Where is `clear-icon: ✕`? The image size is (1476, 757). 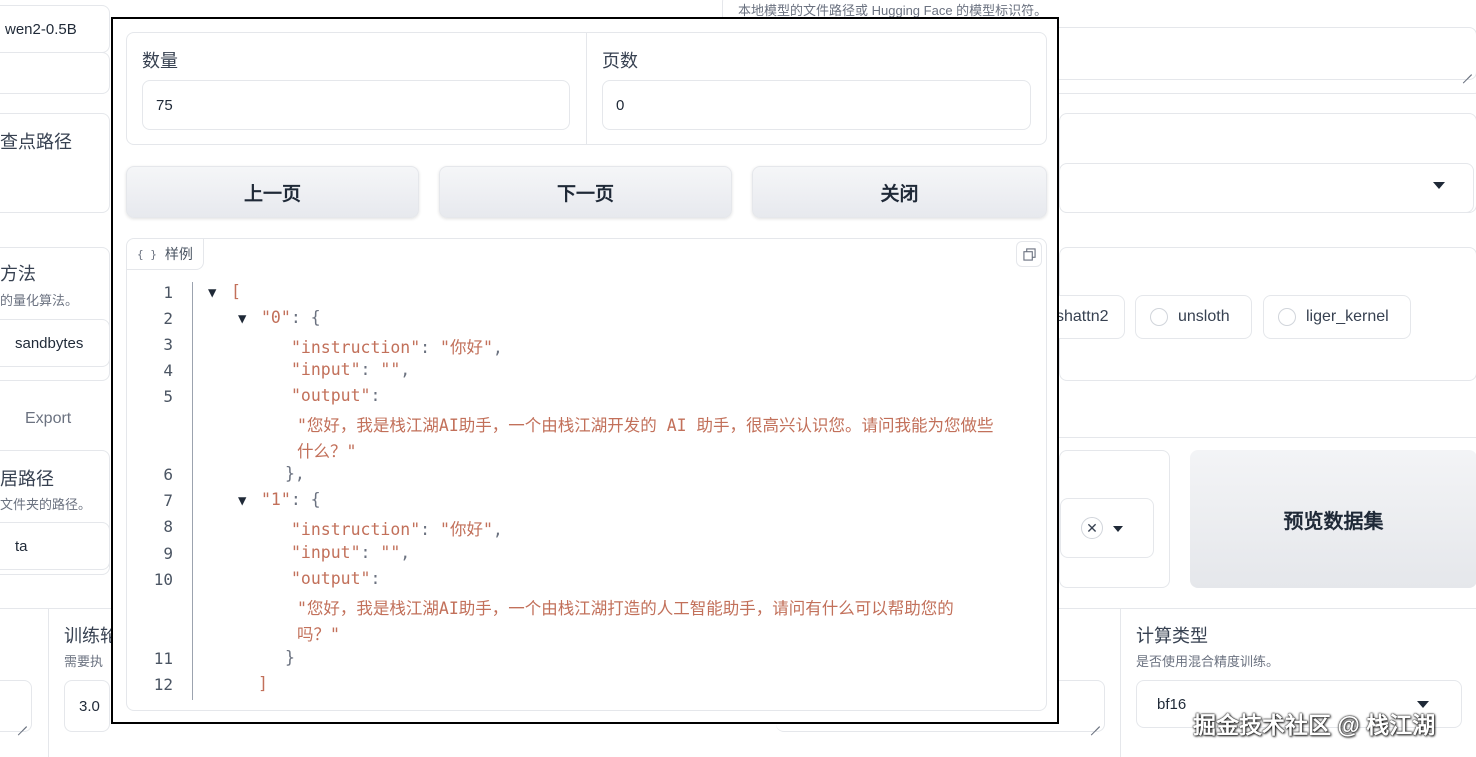
clear-icon: ✕ is located at coordinates (1092, 528).